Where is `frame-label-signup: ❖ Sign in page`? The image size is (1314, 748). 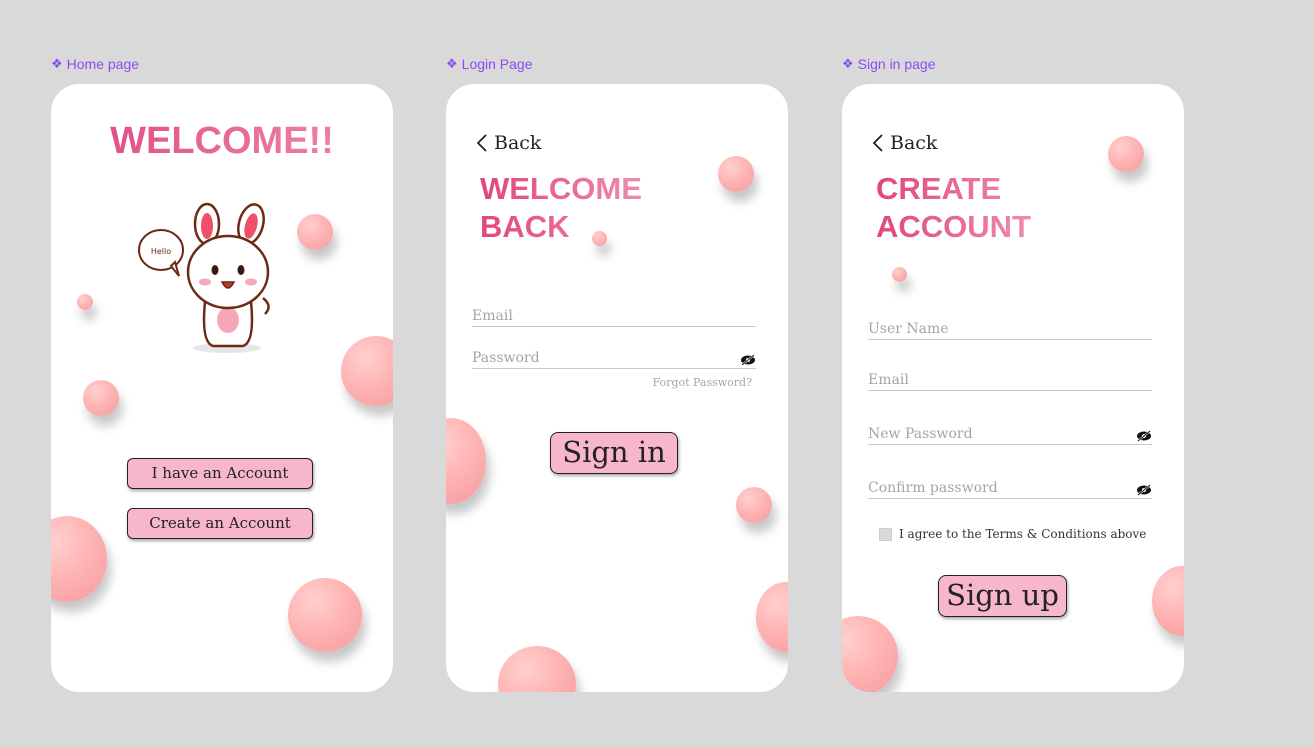
frame-label-signup: ❖ Sign in page is located at coordinates (889, 64).